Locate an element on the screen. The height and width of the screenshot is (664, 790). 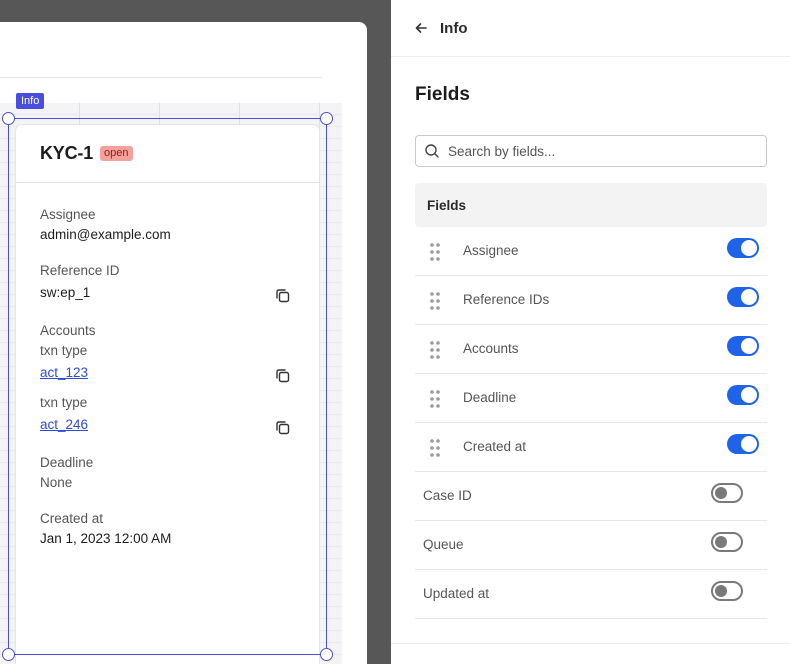
status-badge: open is located at coordinates (116, 153).